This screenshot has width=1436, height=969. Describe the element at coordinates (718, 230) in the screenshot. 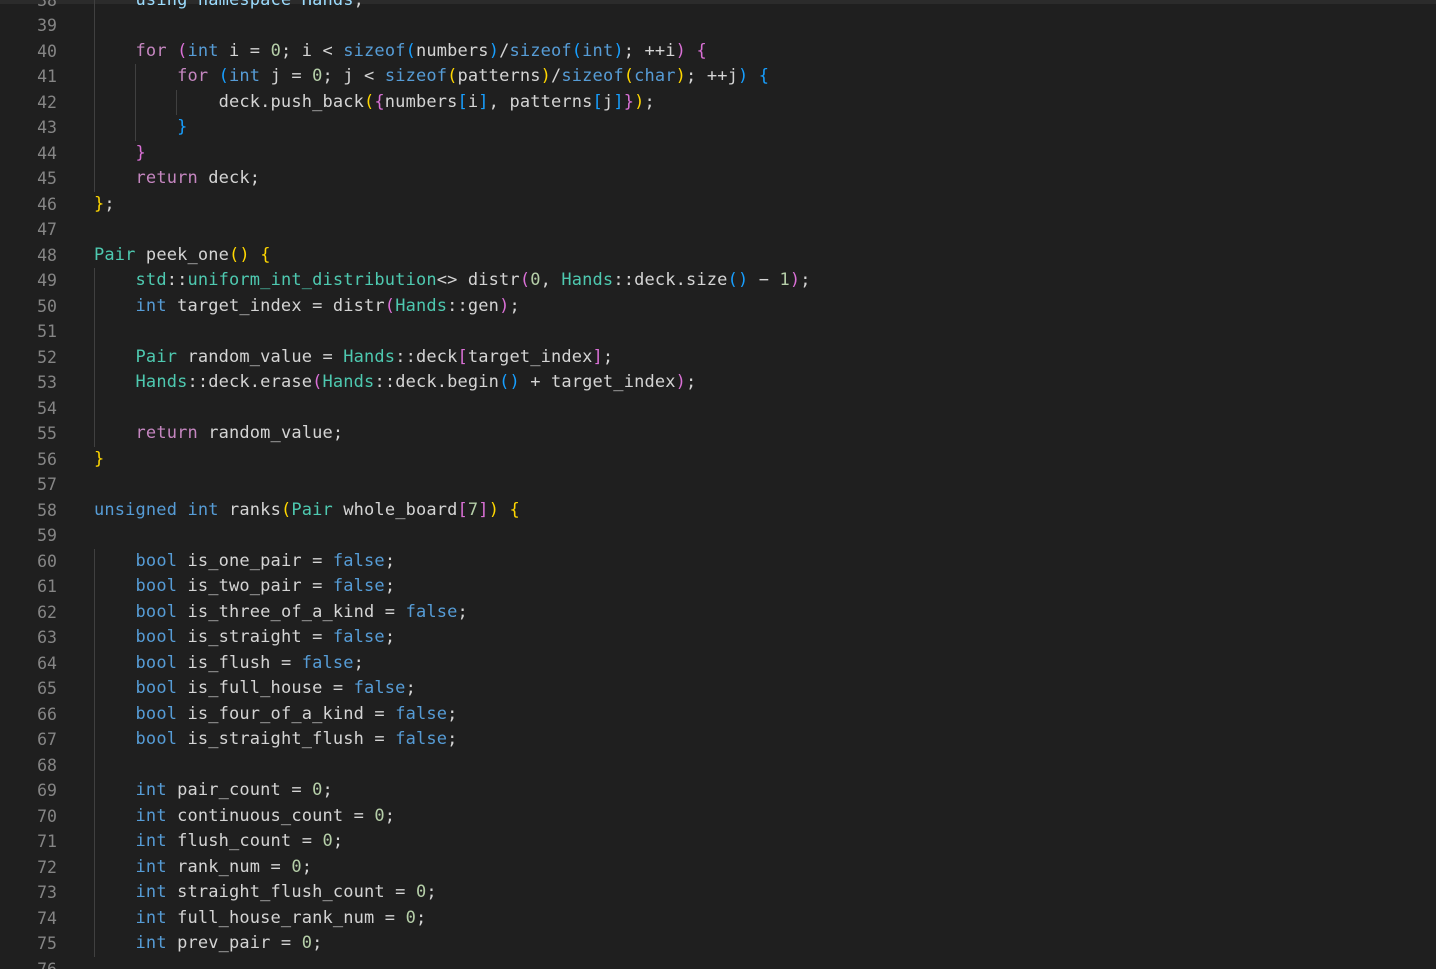

I see `code-line: 47` at that location.